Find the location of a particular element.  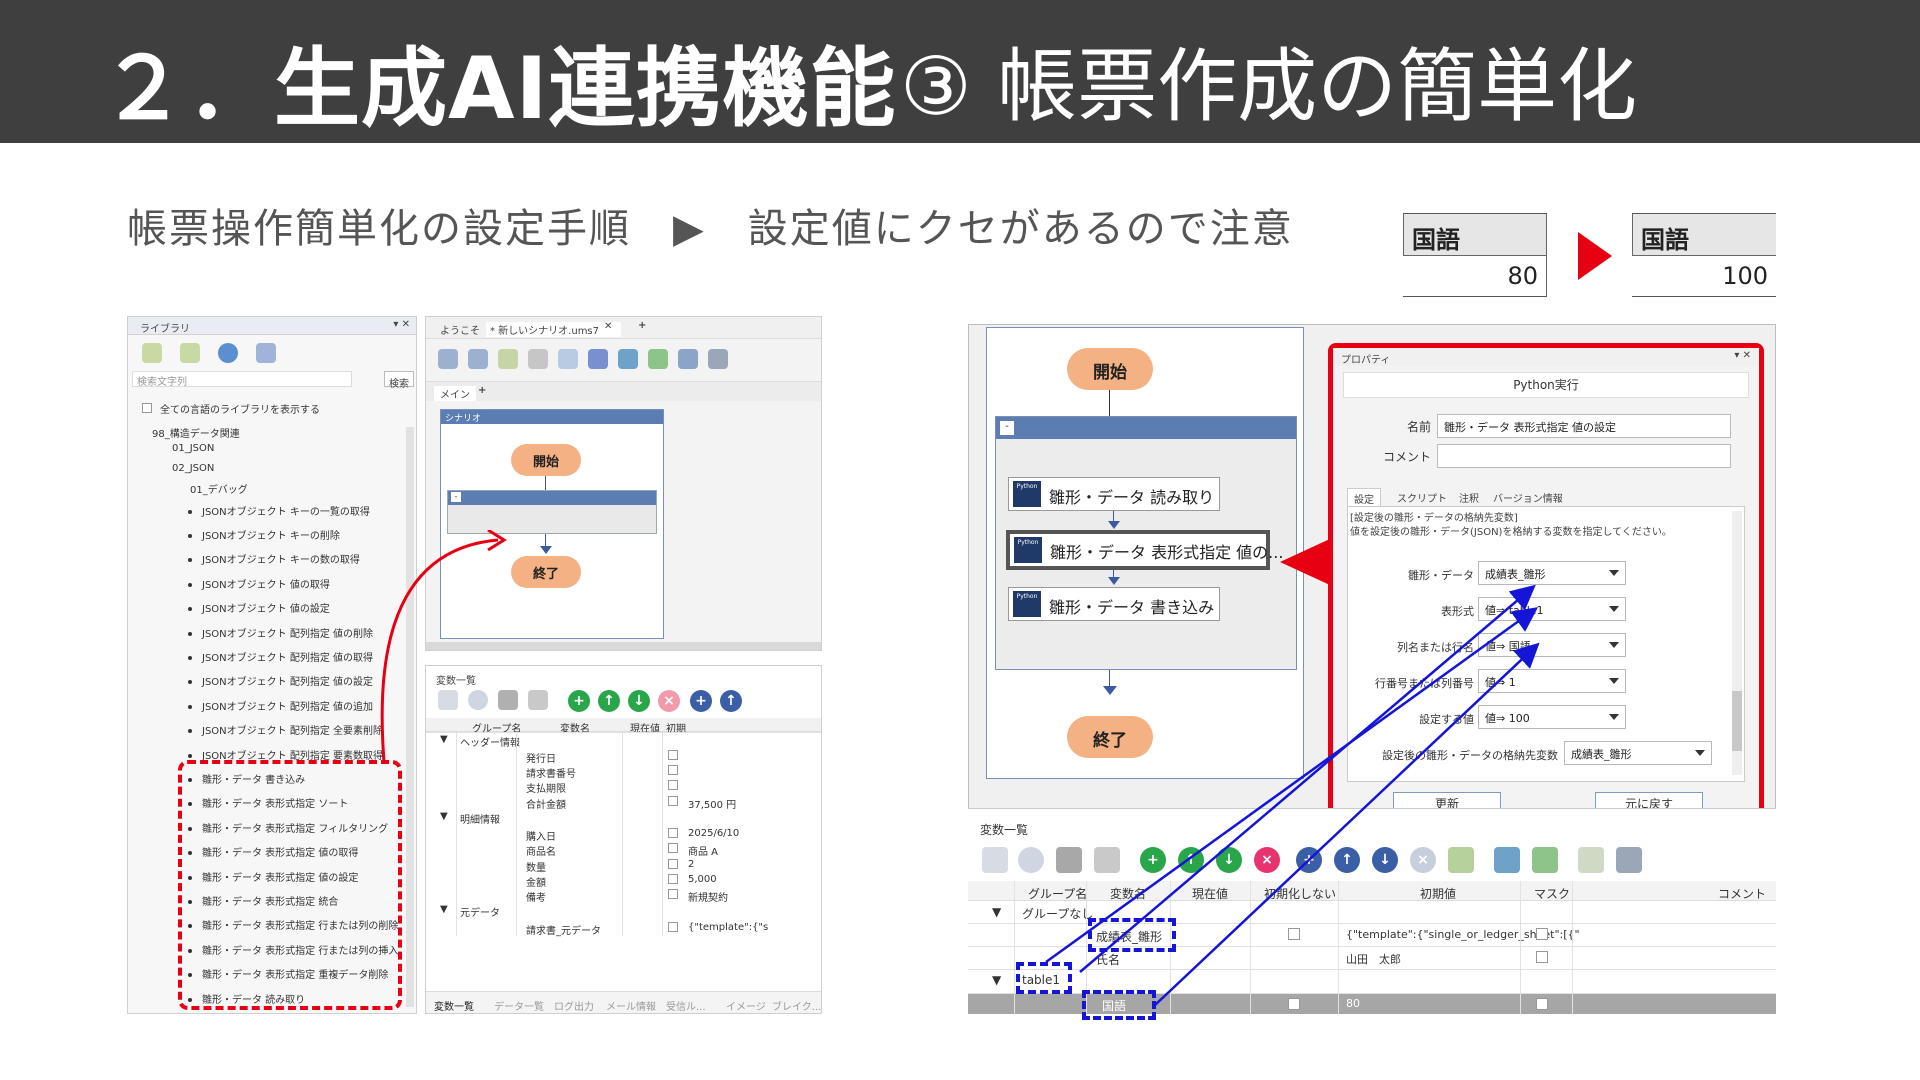

zoom-in-icon is located at coordinates (448, 359).